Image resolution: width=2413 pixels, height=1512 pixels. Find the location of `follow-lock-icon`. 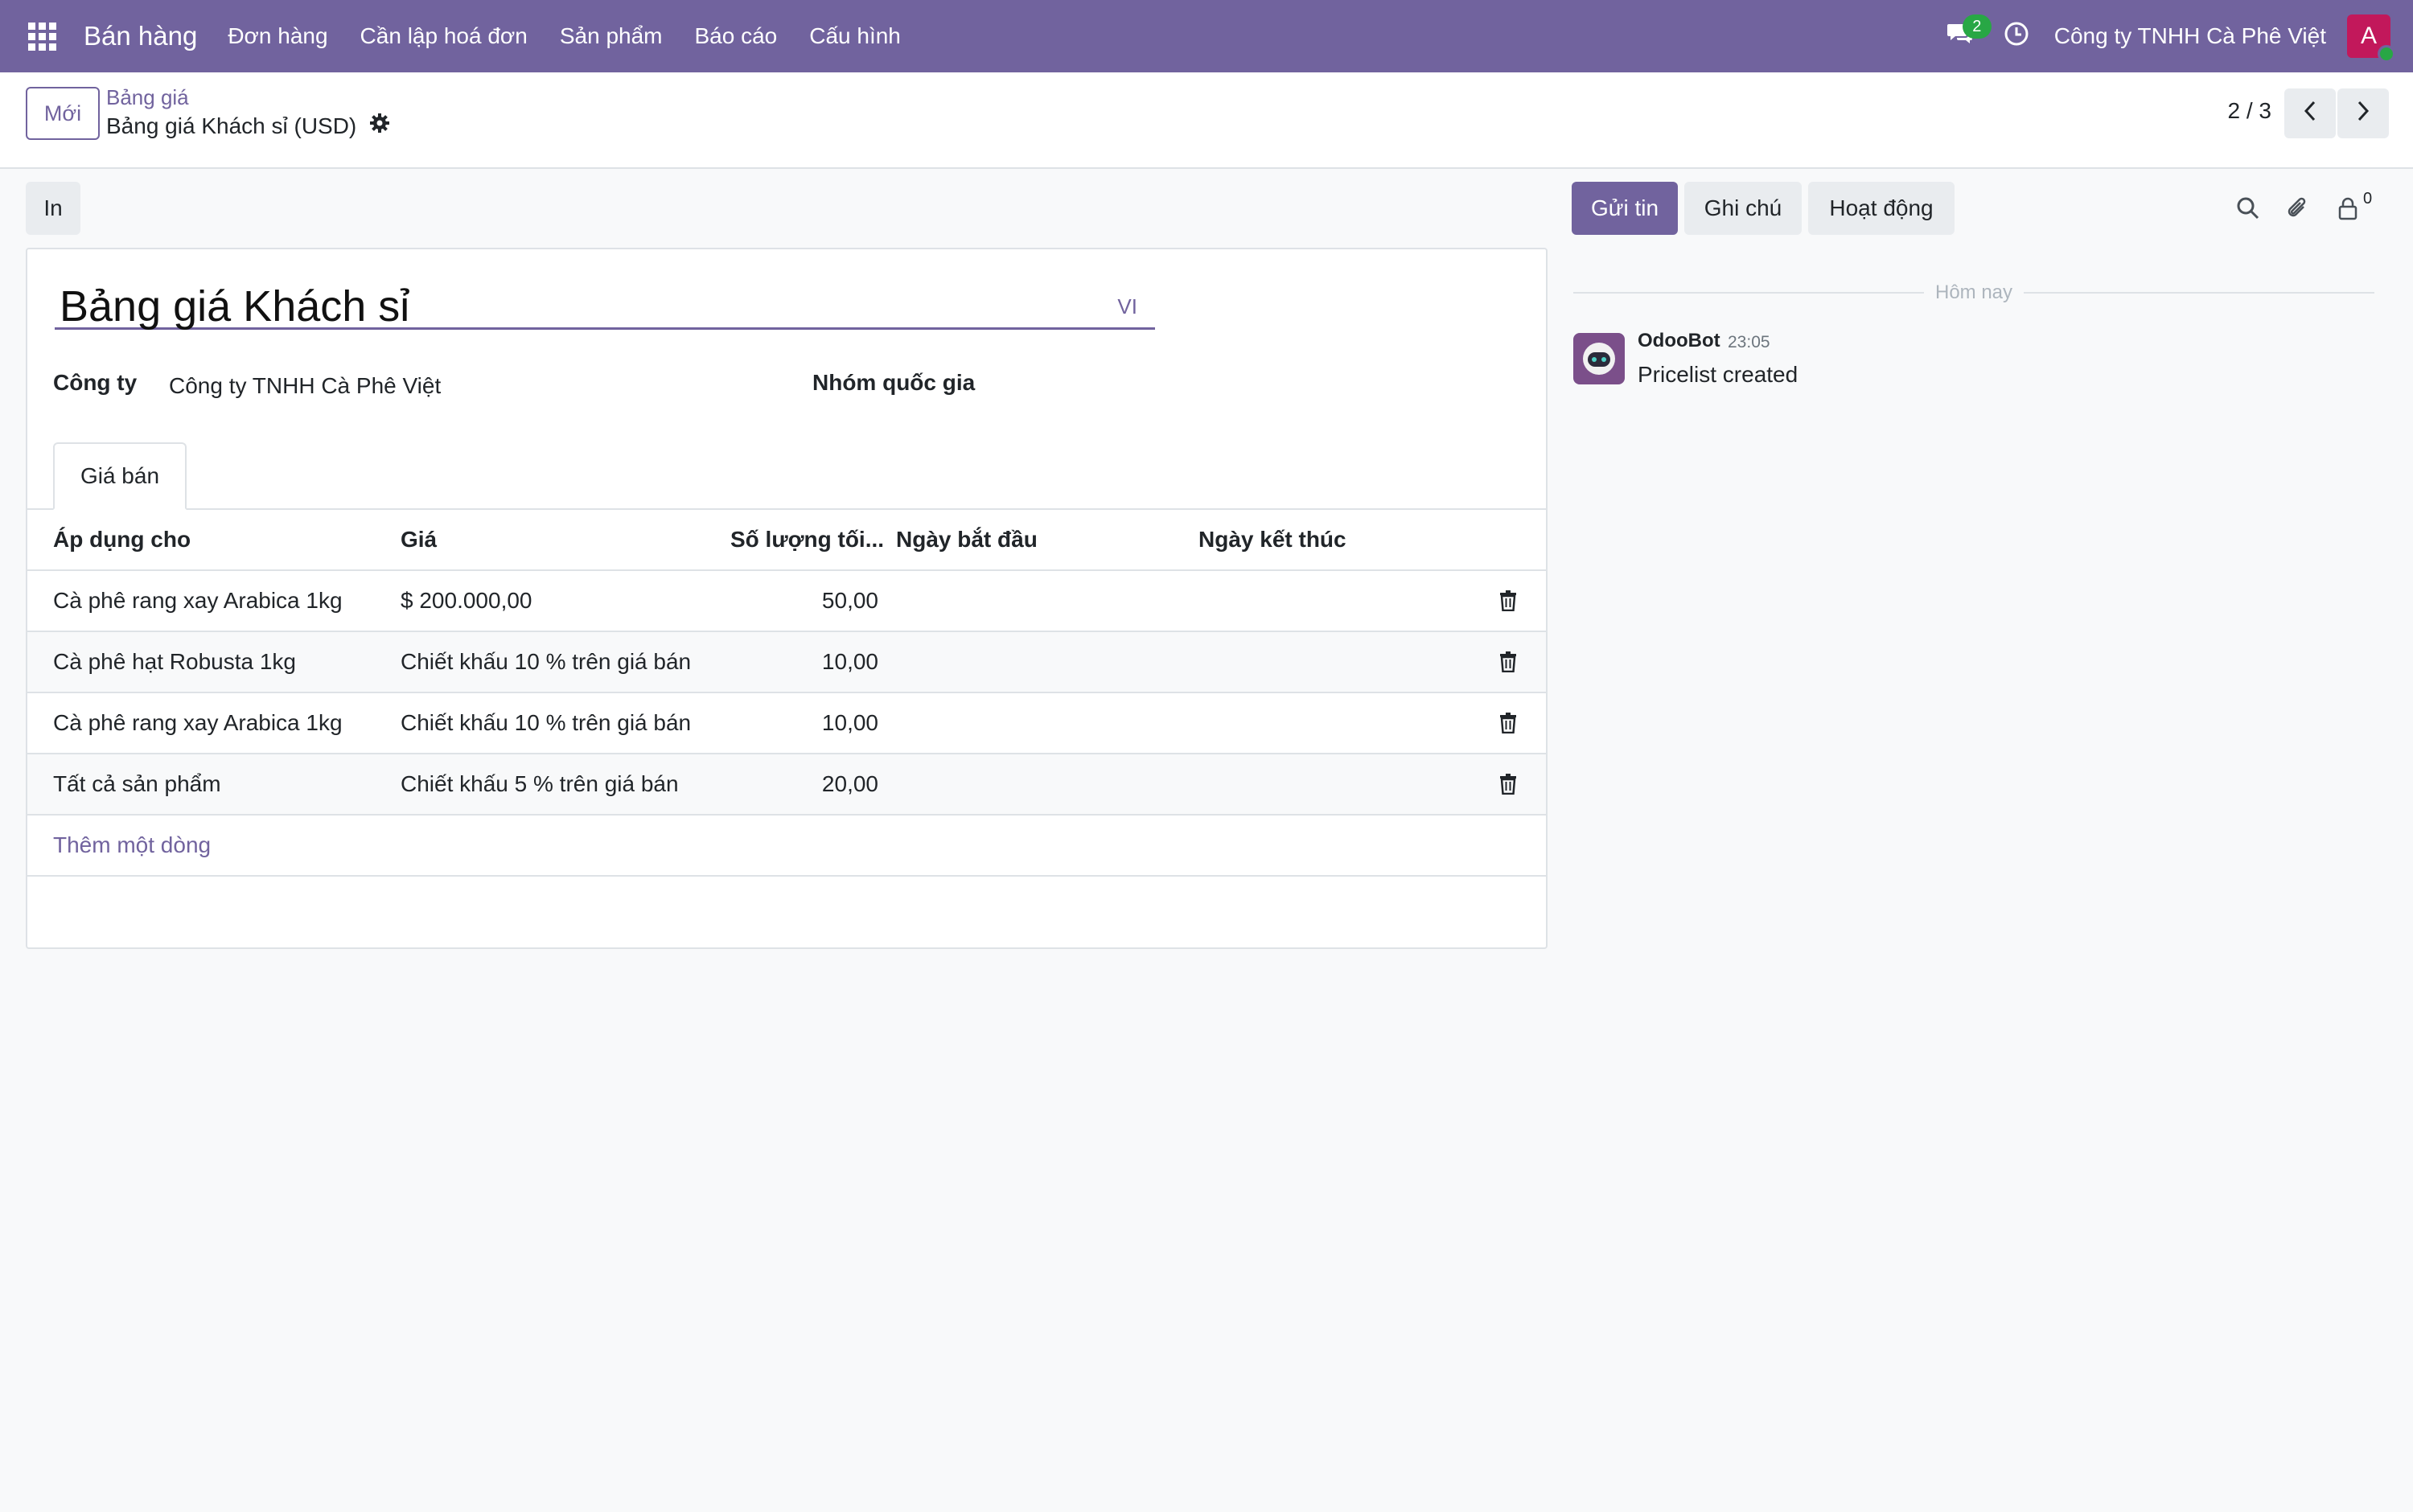

follow-lock-icon is located at coordinates (2347, 208).